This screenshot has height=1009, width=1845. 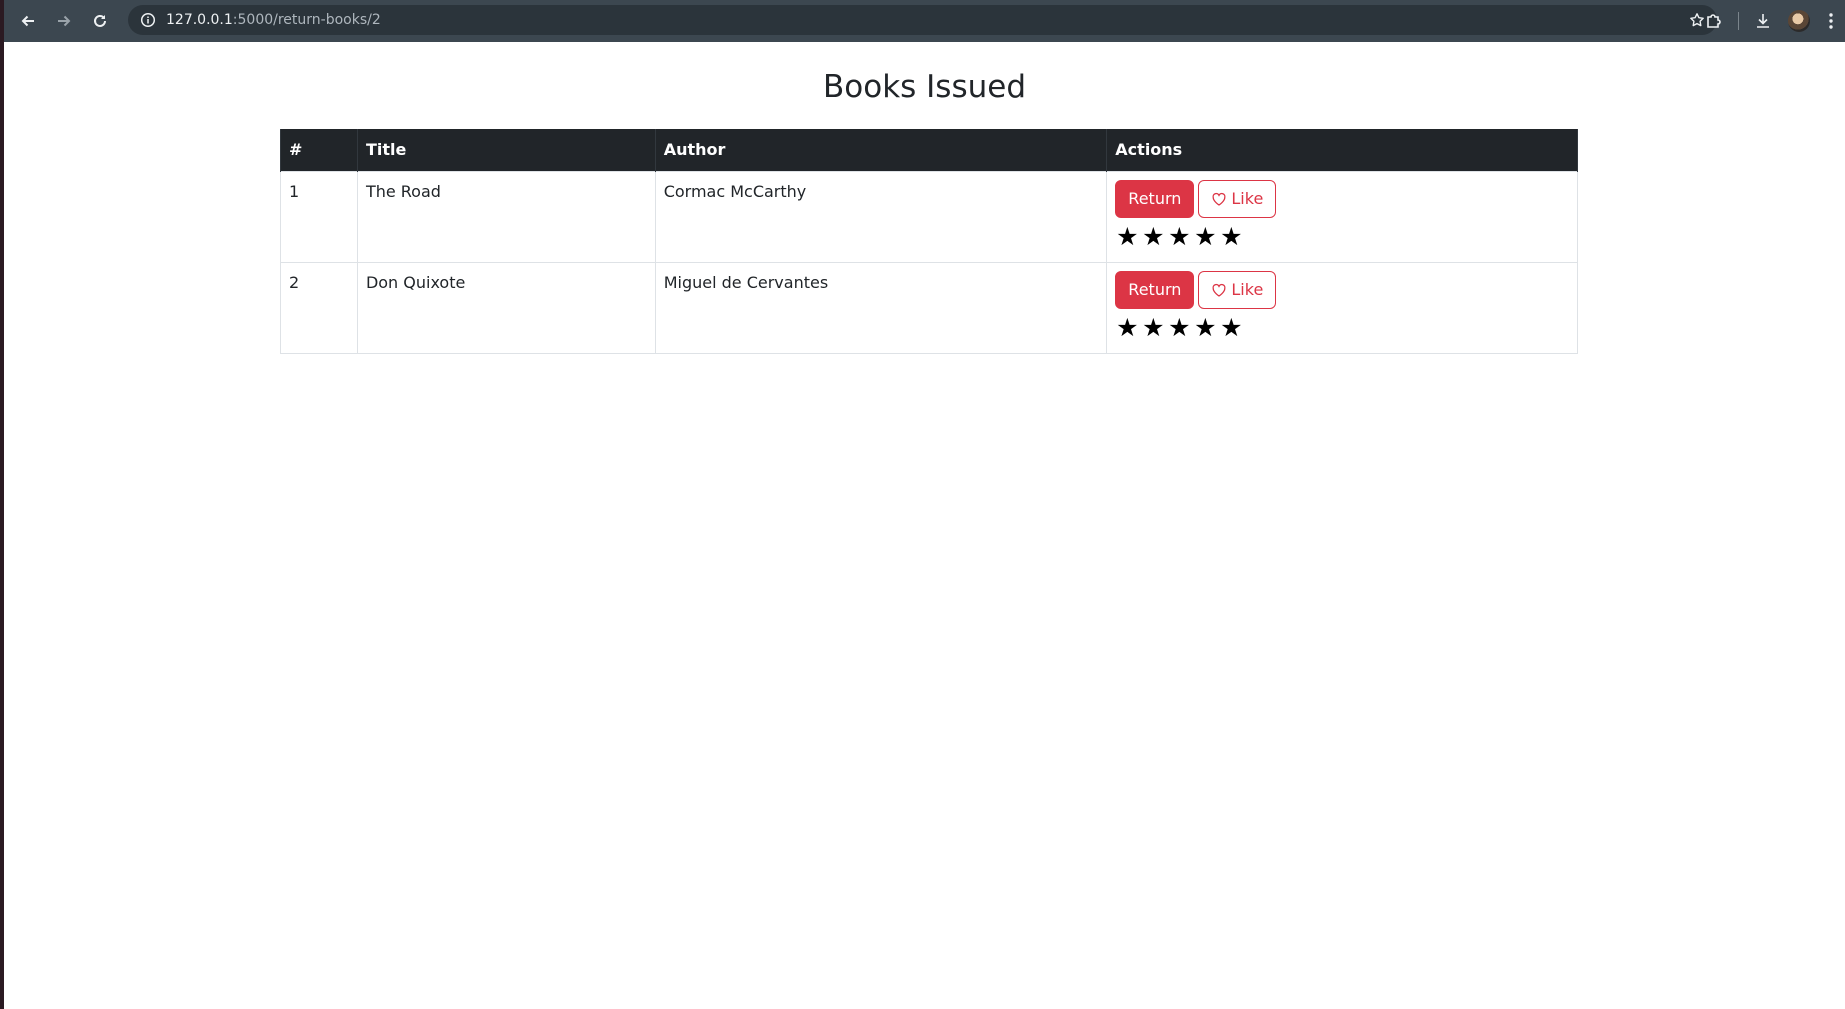 I want to click on browser-toolbar: 127.0.0.1:5000/return-books/2, so click(x=924, y=21).